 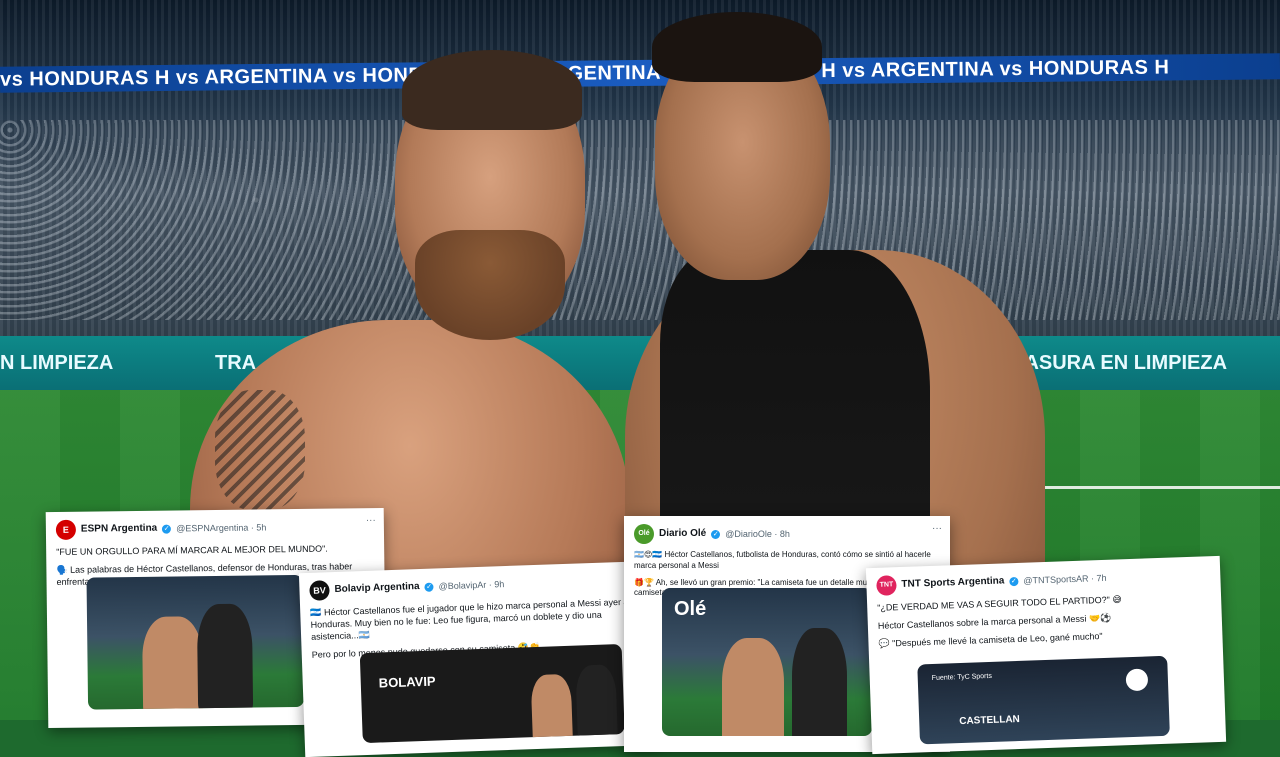 What do you see at coordinates (236, 363) in the screenshot?
I see `ad-text-center: TRA` at bounding box center [236, 363].